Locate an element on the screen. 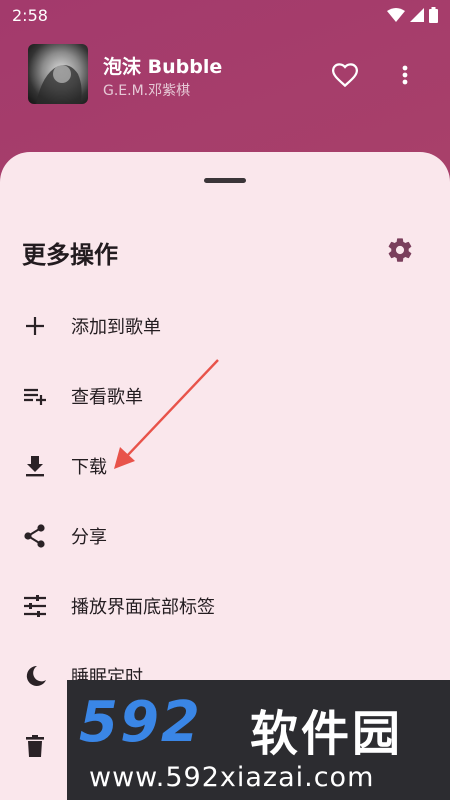  drag-handle is located at coordinates (225, 180).